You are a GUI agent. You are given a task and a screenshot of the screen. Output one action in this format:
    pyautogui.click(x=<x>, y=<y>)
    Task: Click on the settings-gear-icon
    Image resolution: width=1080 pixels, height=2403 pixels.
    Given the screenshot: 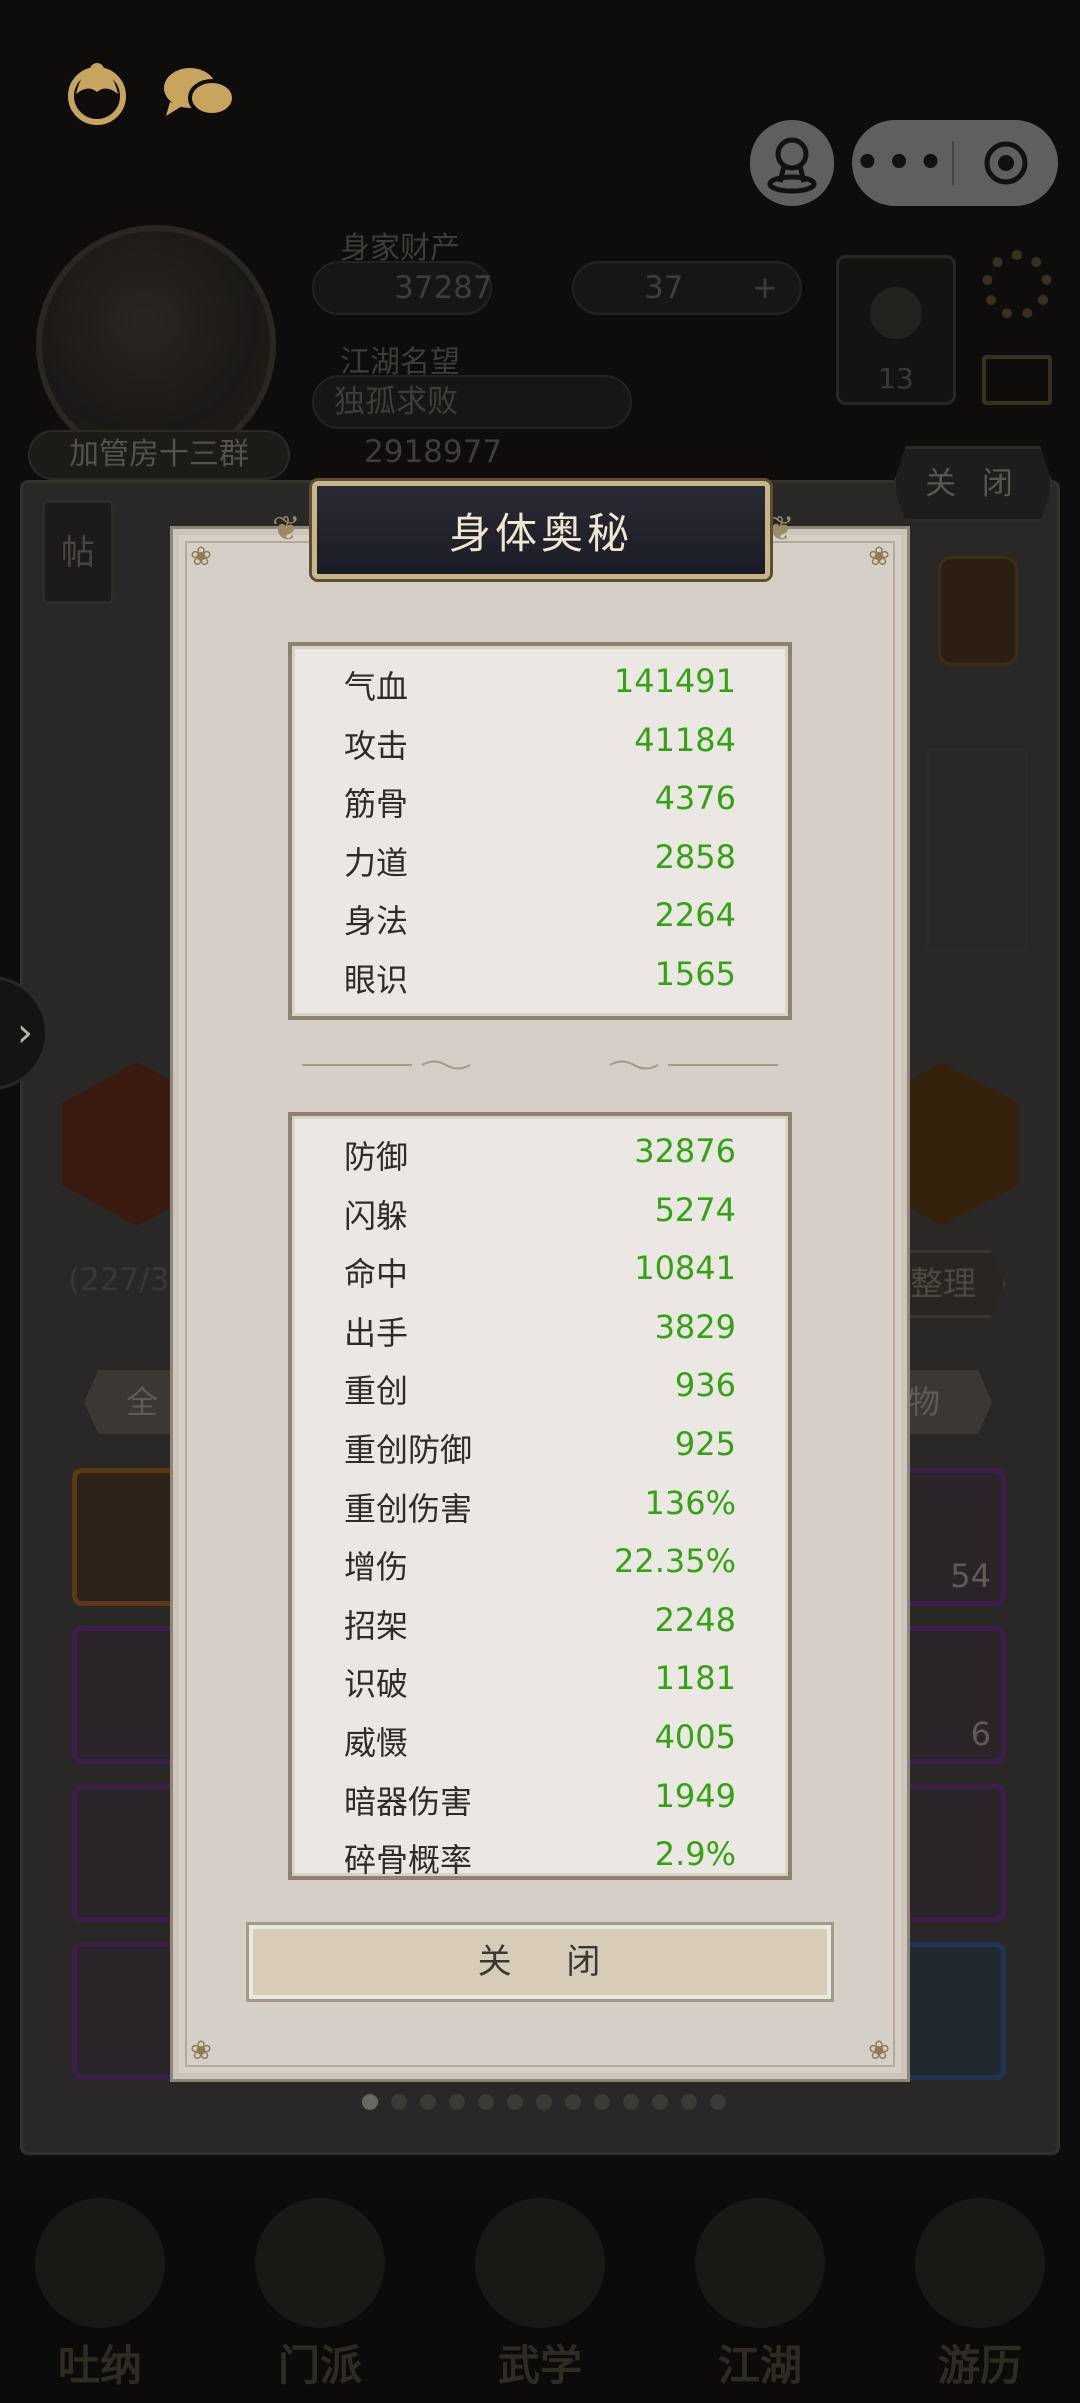 What is the action you would take?
    pyautogui.click(x=1017, y=285)
    